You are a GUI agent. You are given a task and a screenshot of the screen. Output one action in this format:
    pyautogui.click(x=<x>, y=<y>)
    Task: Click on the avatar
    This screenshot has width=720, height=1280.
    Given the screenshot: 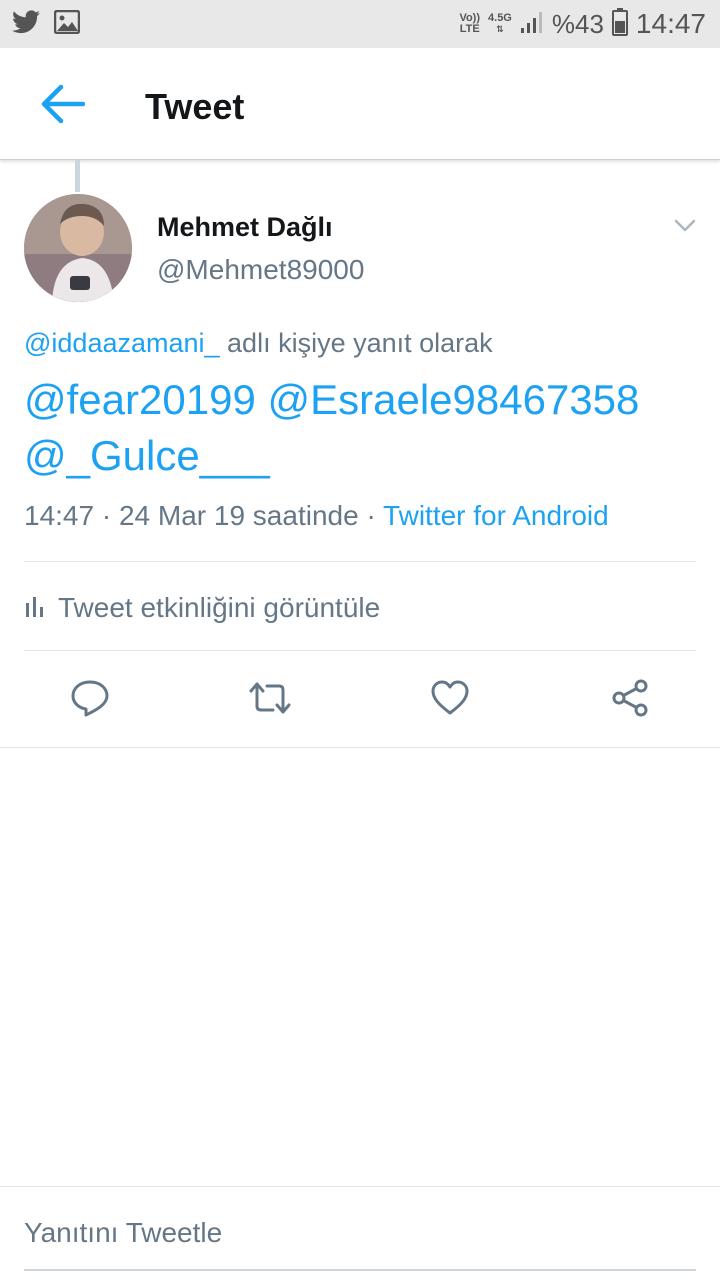 What is the action you would take?
    pyautogui.click(x=78, y=248)
    